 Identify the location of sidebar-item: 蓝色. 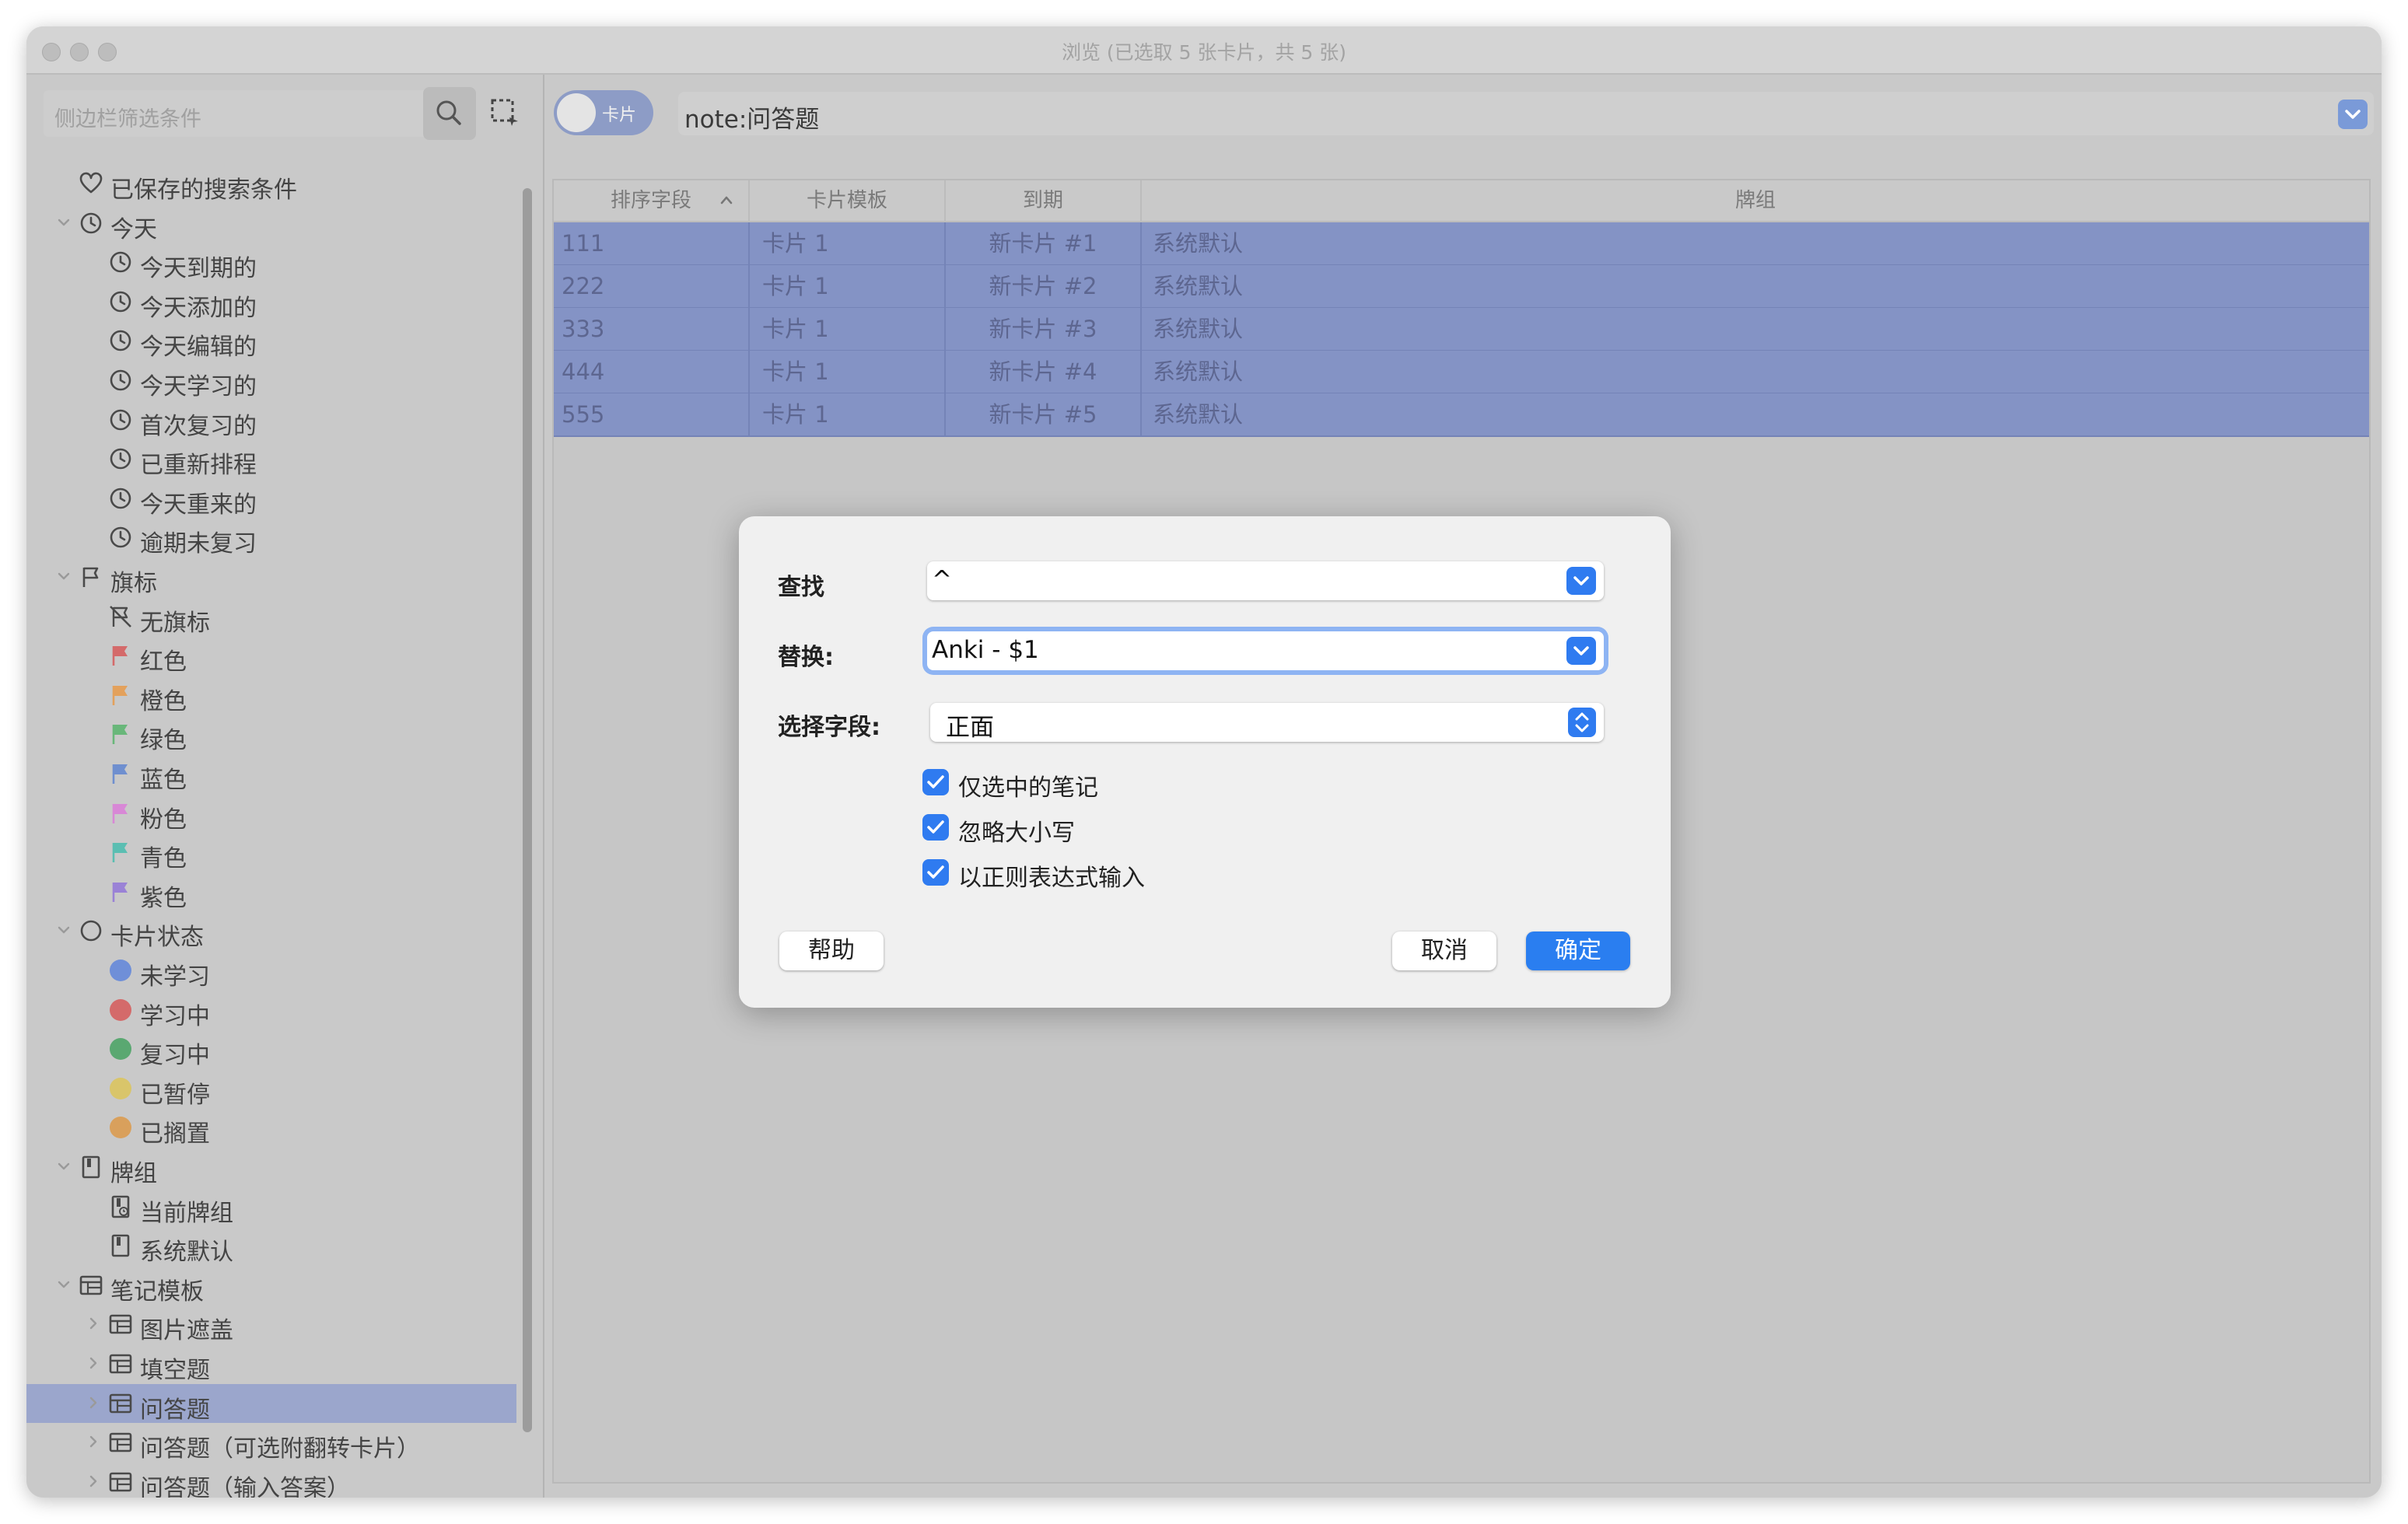
(271, 774).